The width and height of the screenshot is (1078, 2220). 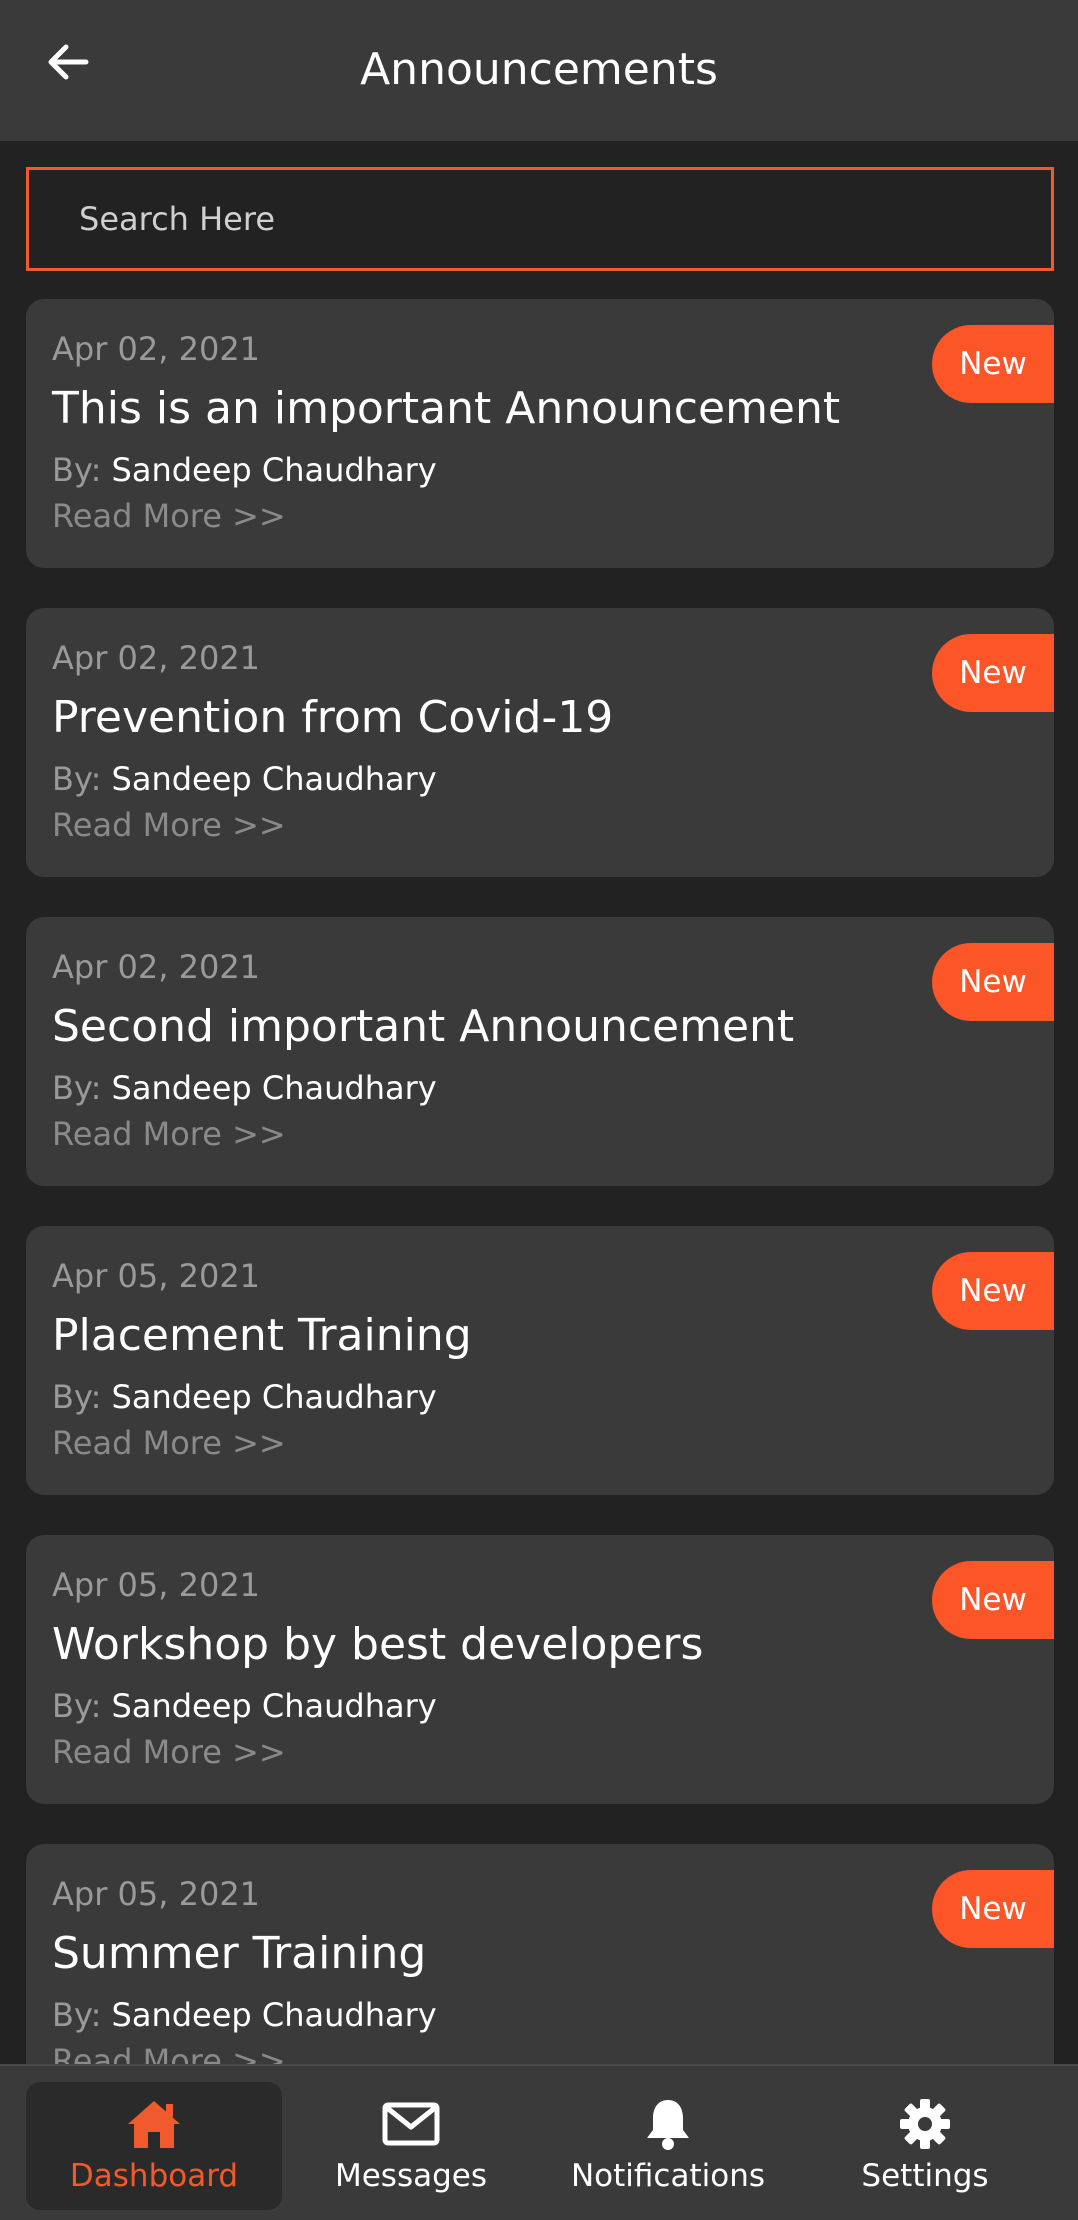 I want to click on search-box, so click(x=540, y=219).